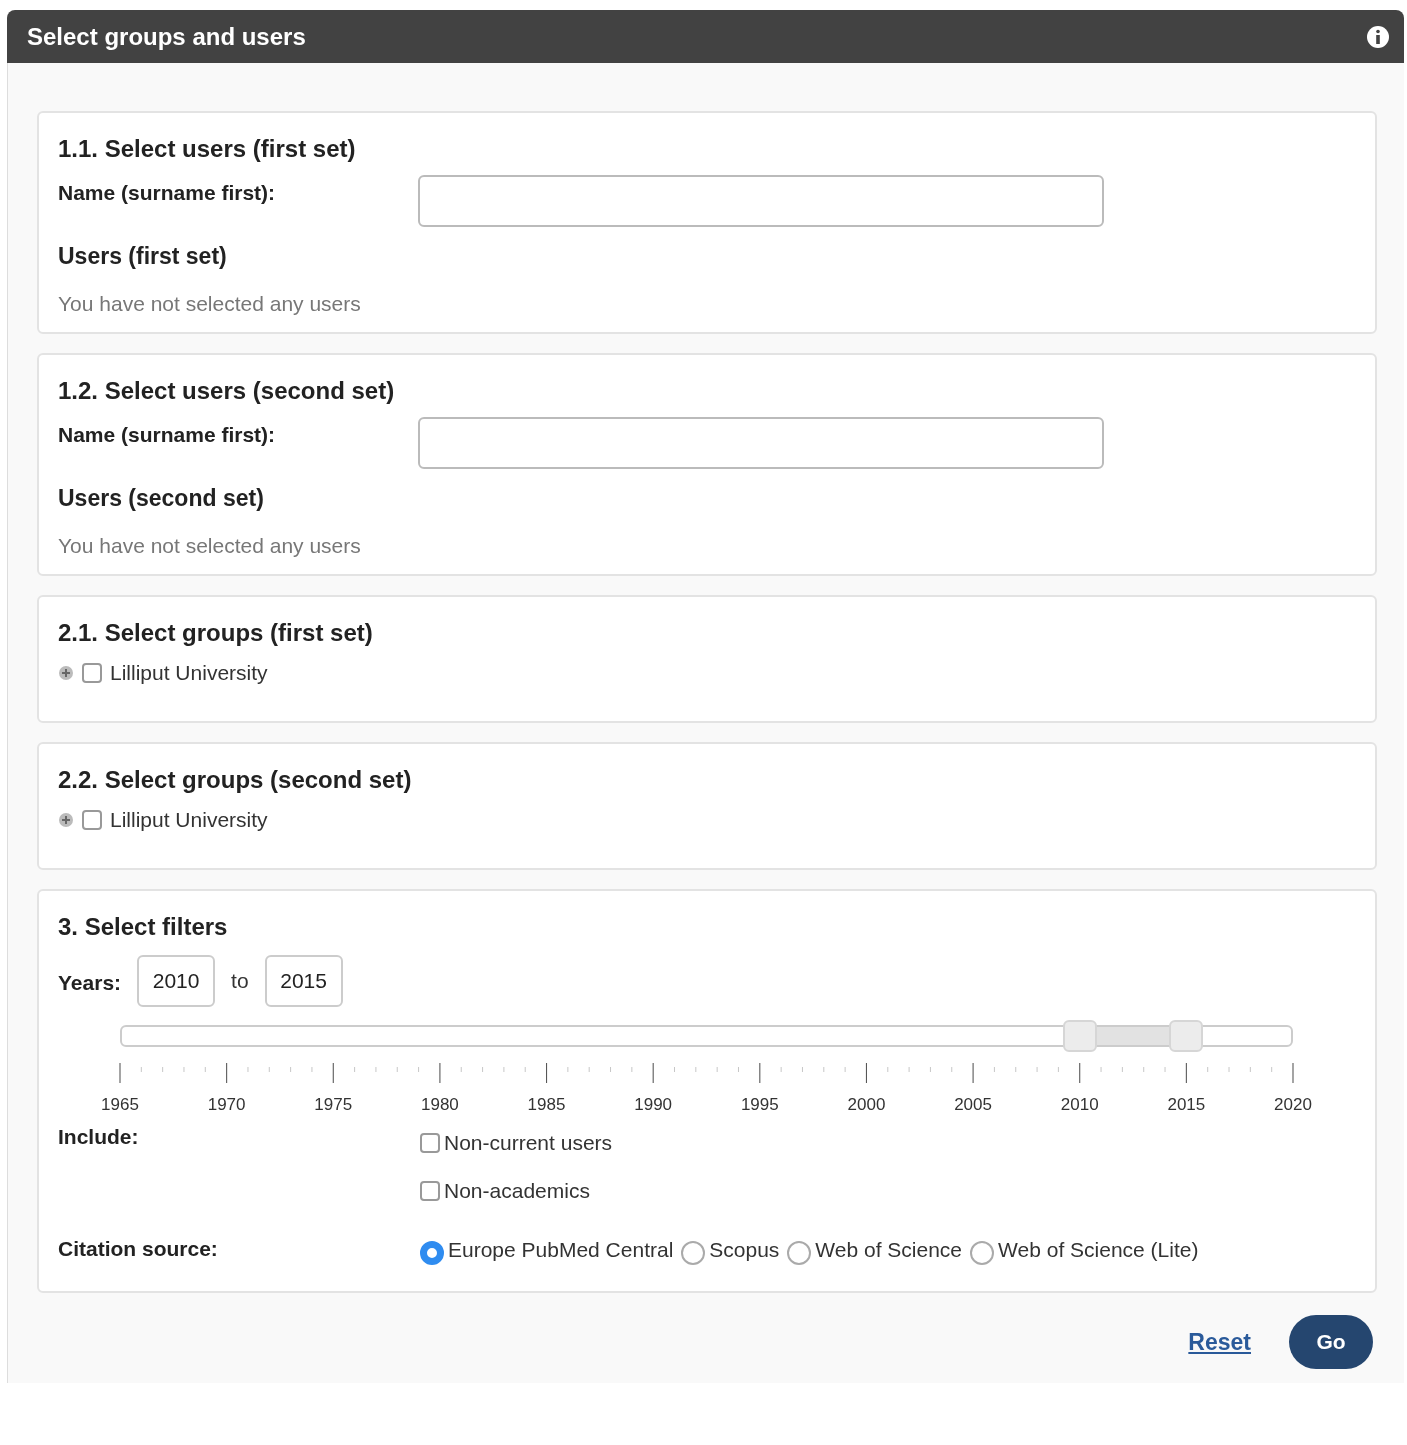 The height and width of the screenshot is (1445, 1407). What do you see at coordinates (1098, 1250) in the screenshot?
I see `option-label: Web of Science (Lite)` at bounding box center [1098, 1250].